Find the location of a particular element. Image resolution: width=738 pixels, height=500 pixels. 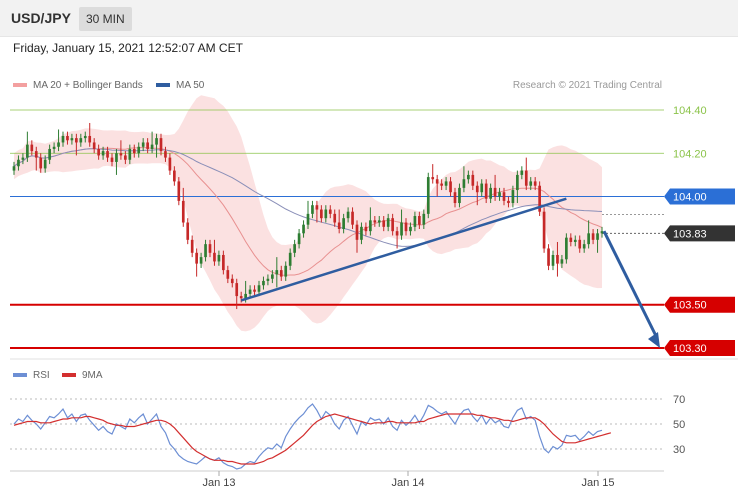

rsi-line is located at coordinates (308, 436).